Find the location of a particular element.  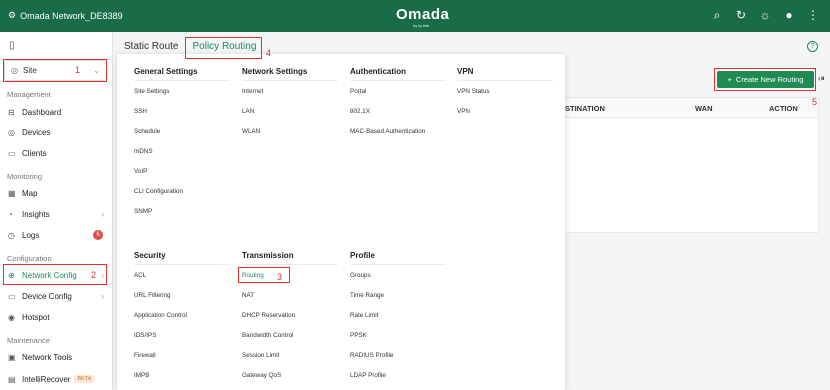

collapse-panel-icon: ‹⏸ is located at coordinates (821, 79).